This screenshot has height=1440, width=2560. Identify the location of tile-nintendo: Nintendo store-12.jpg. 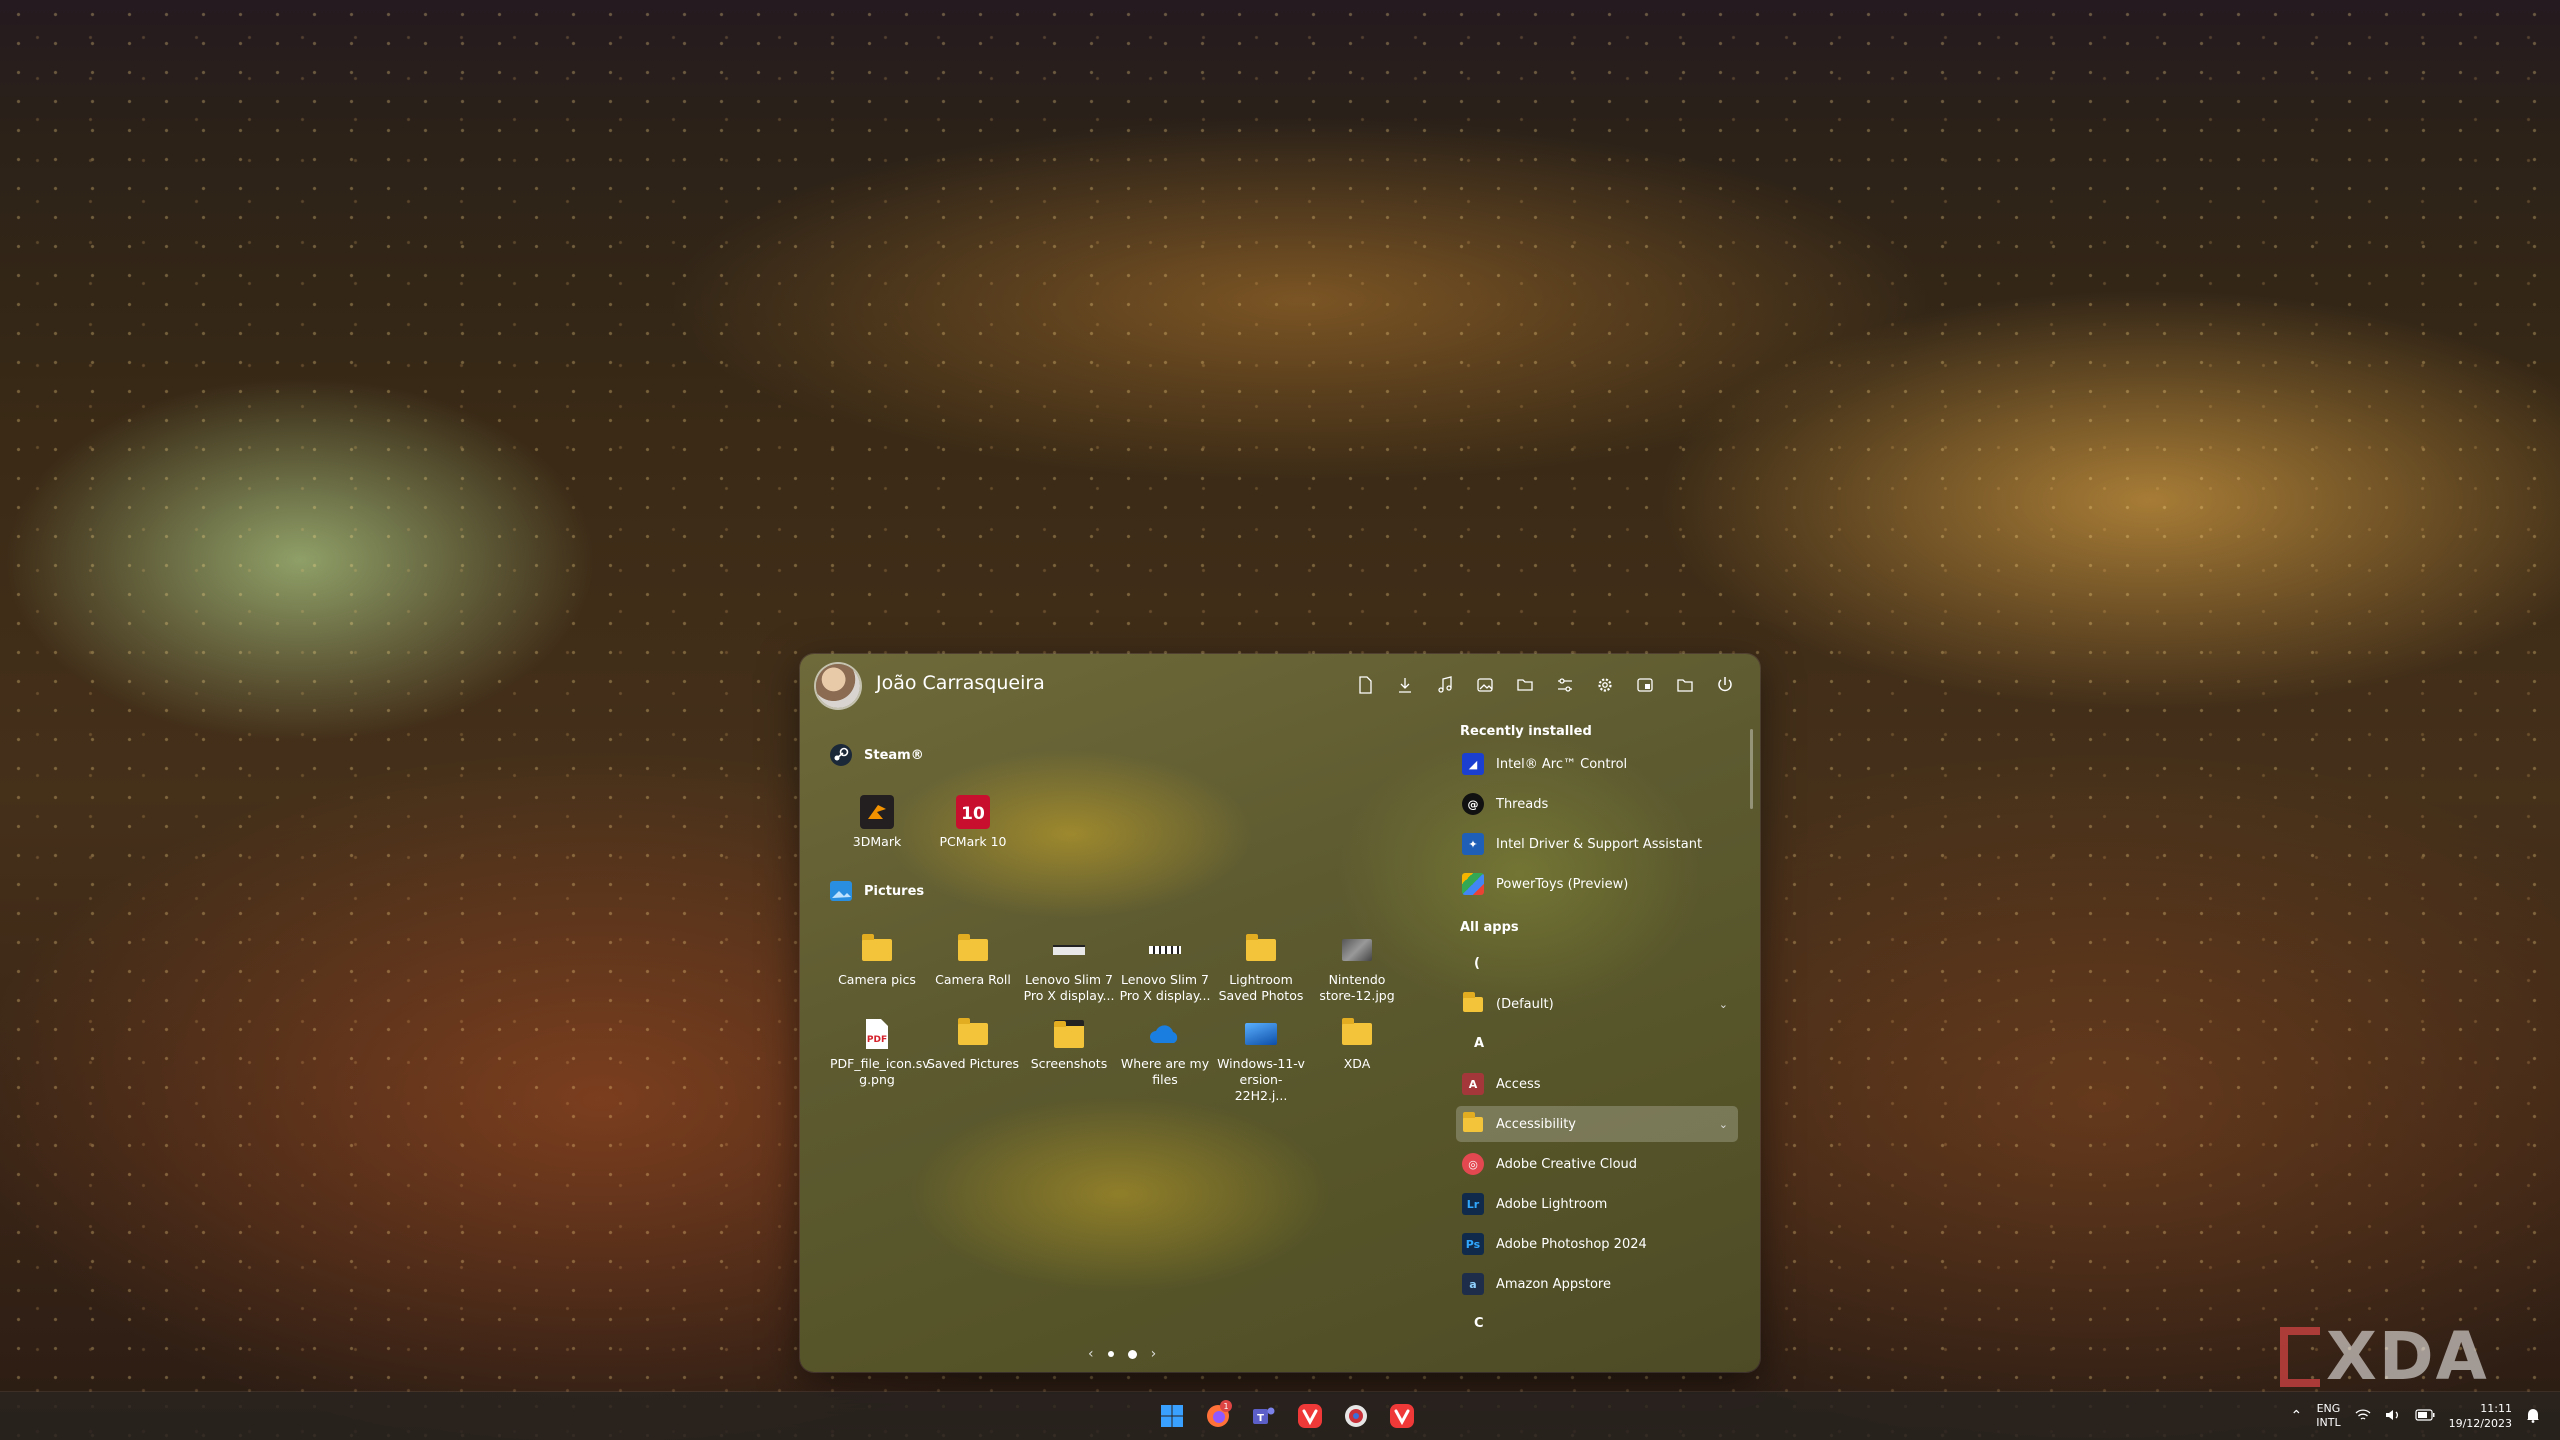
(1357, 968).